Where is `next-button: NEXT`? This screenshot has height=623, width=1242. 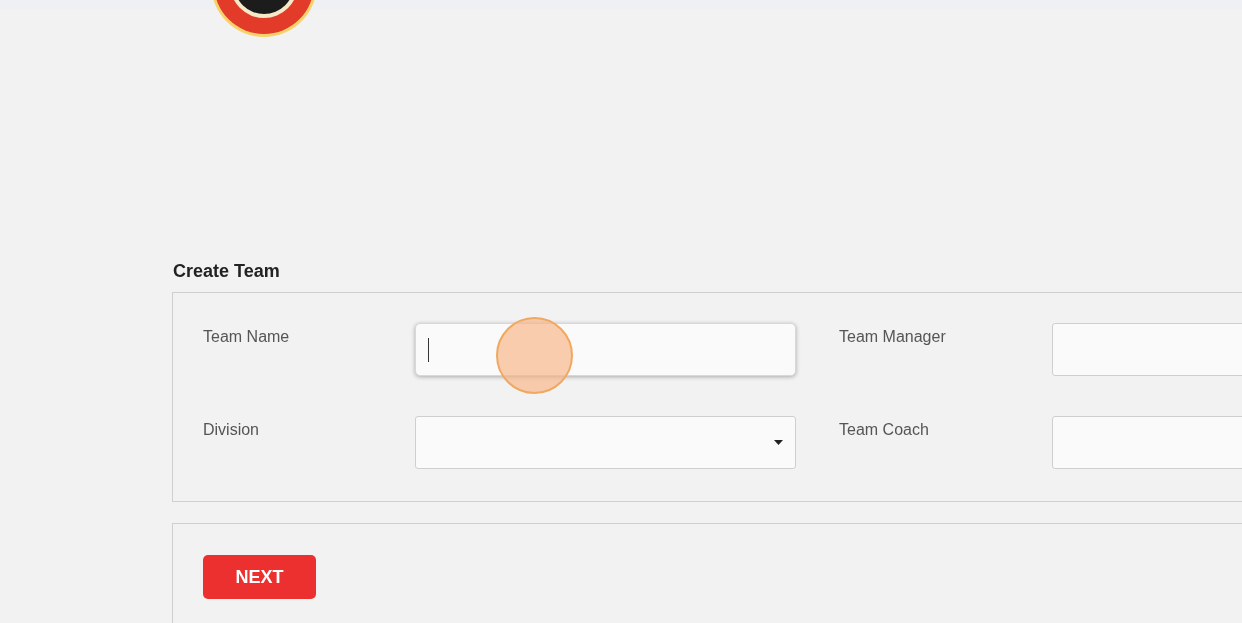 next-button: NEXT is located at coordinates (259, 577).